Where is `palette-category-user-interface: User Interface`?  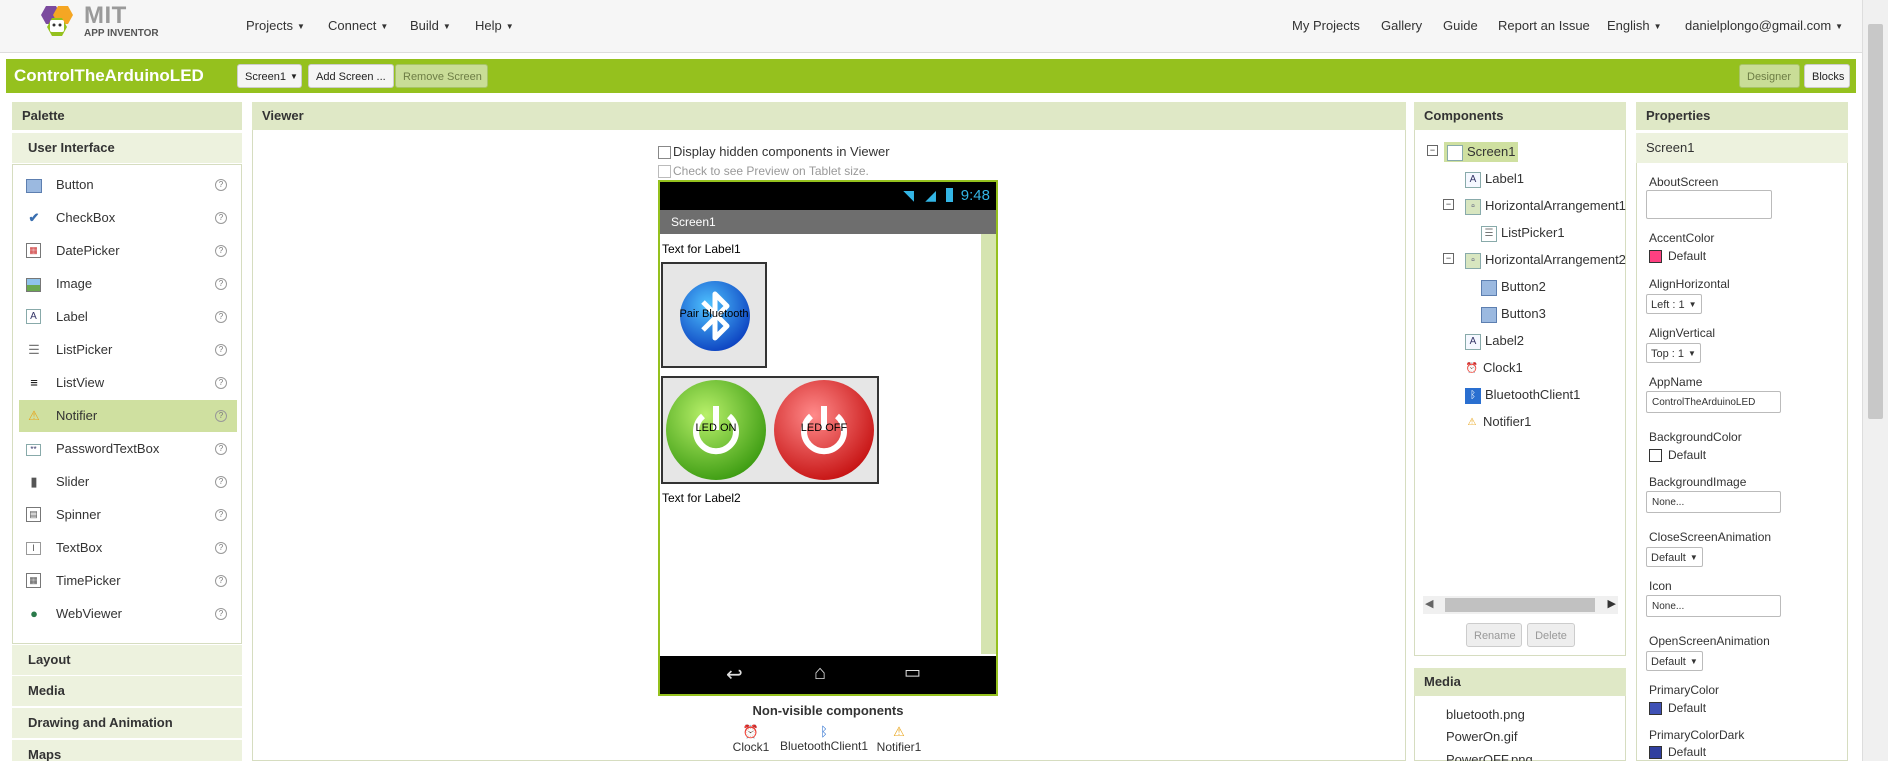 palette-category-user-interface: User Interface is located at coordinates (127, 148).